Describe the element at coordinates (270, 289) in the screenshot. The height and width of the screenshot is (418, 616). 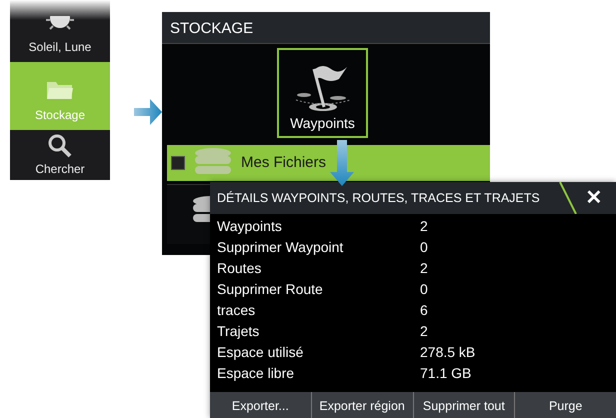
I see `row-label: Supprimer Route` at that location.